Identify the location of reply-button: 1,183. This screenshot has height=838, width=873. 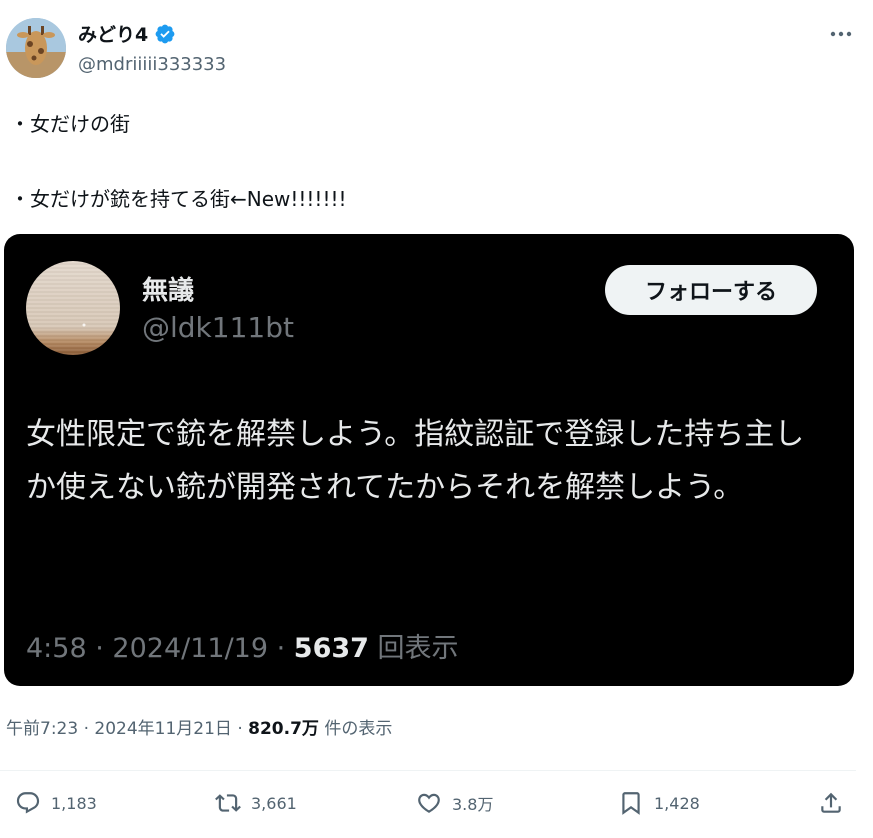
(56, 803).